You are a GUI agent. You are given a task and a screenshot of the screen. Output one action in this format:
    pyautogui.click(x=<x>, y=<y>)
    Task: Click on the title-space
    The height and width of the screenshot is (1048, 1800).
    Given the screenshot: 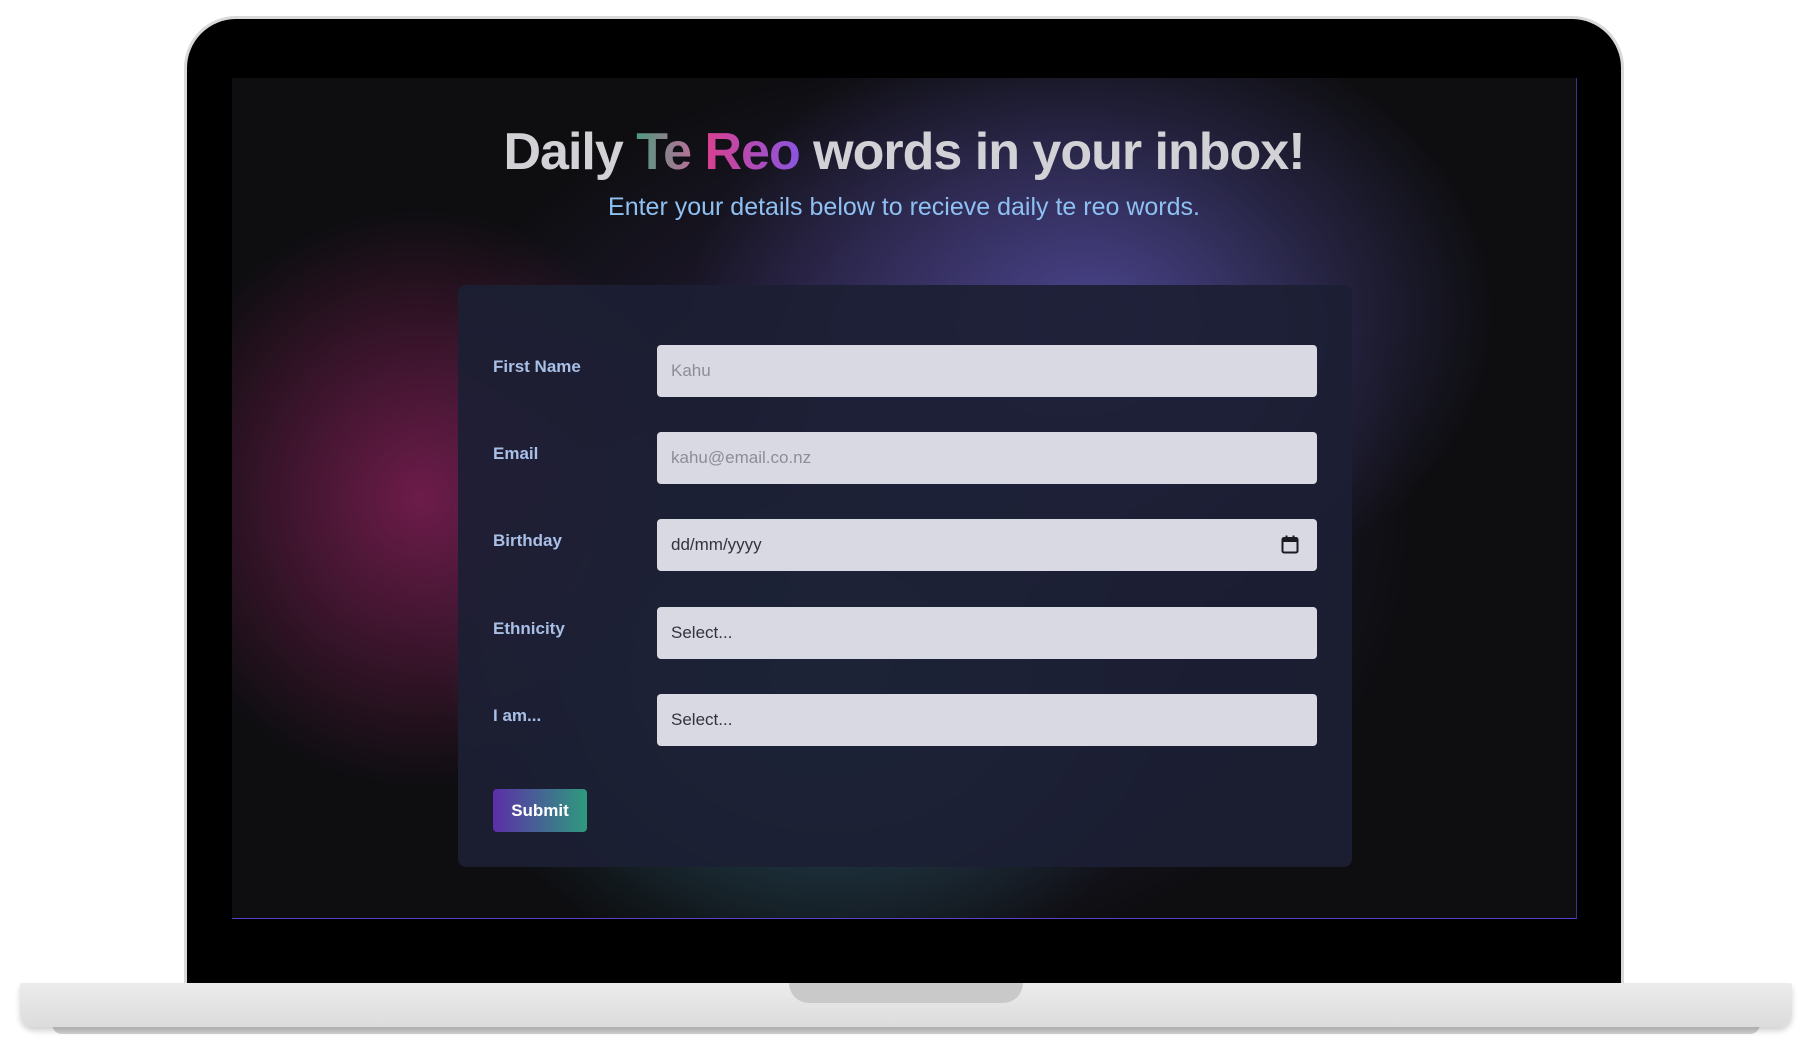 What is the action you would take?
    pyautogui.click(x=697, y=152)
    